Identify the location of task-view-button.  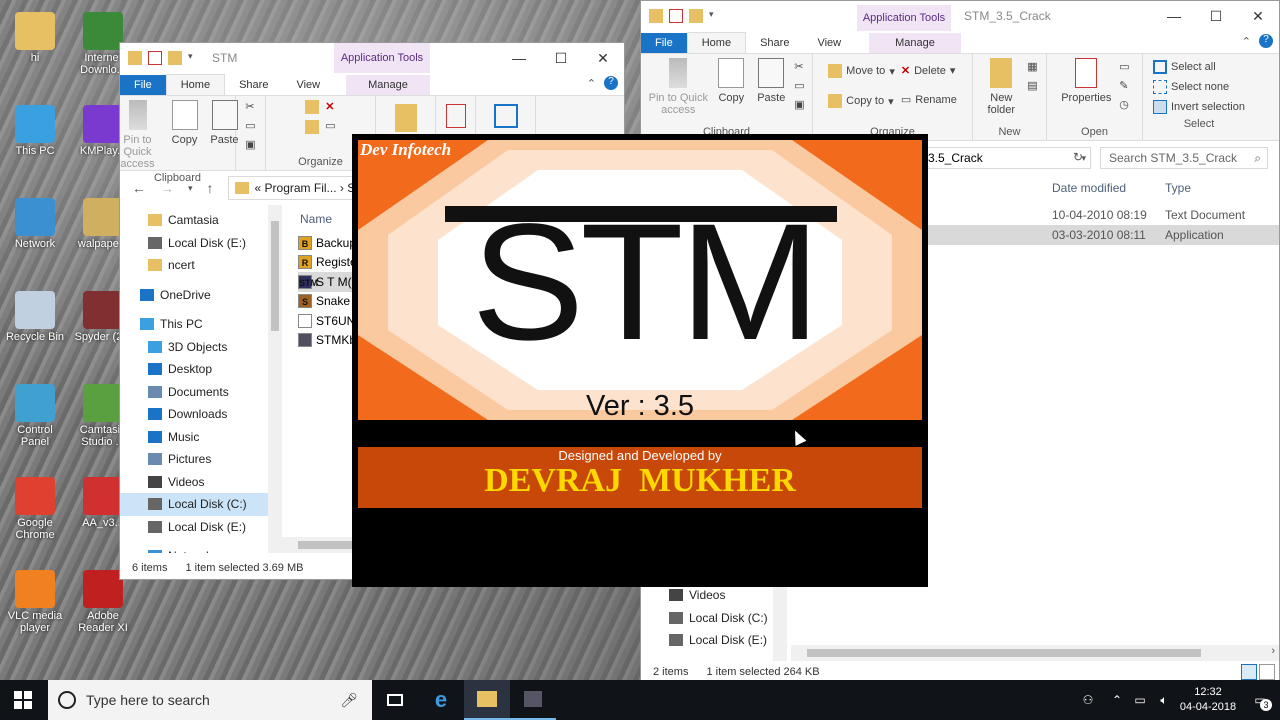
(395, 700).